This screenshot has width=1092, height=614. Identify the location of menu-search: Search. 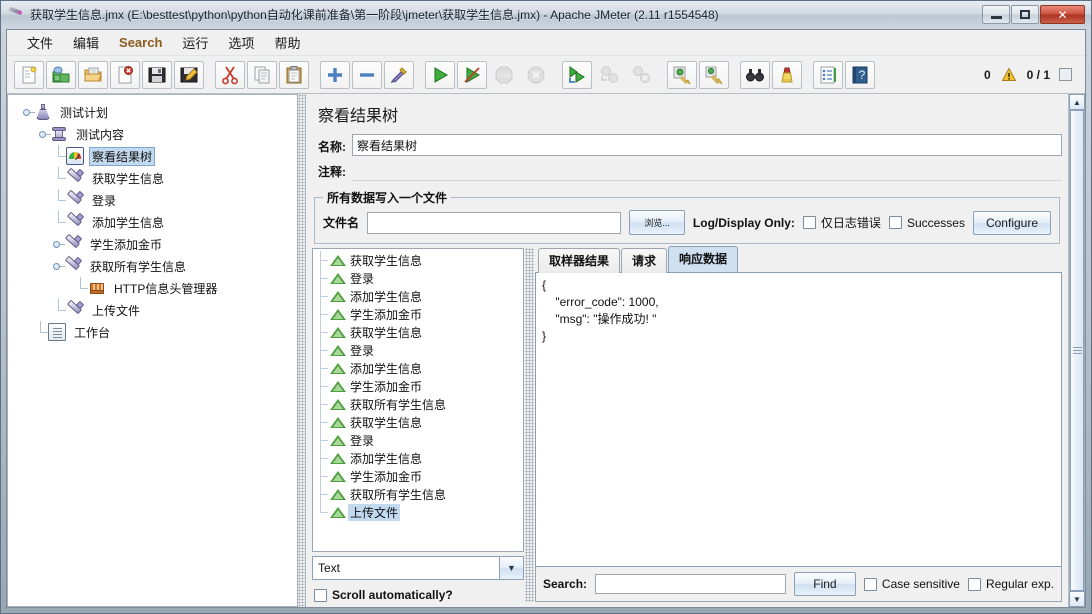
(140, 42).